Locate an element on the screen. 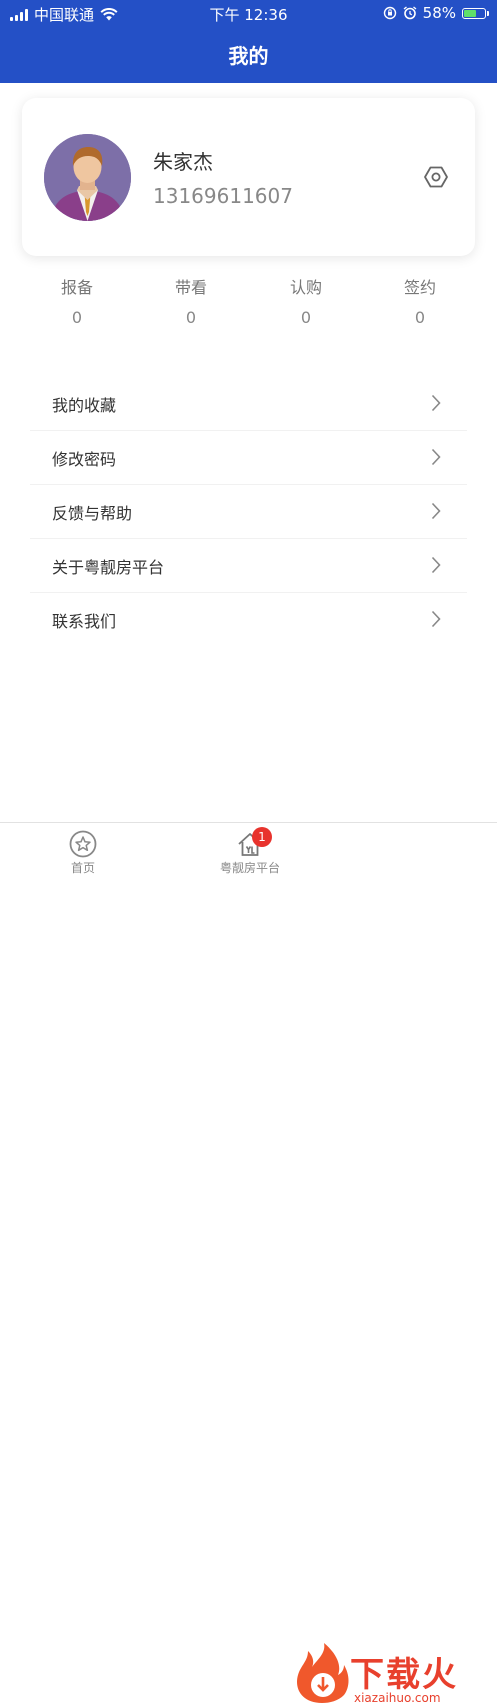 This screenshot has width=497, height=1706. menu-item-label: 联系我们 is located at coordinates (84, 621).